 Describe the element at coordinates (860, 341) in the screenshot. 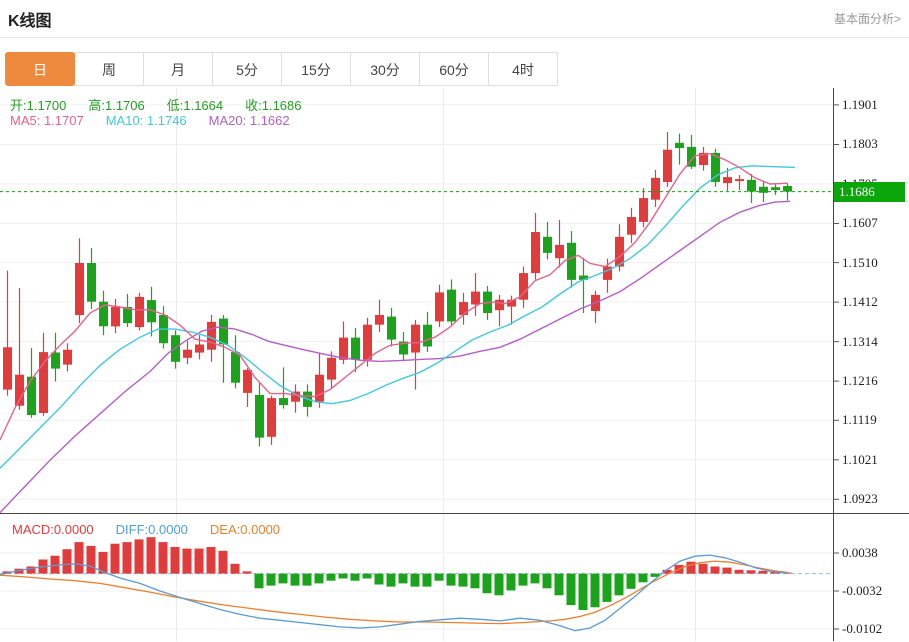

I see `price-axis-label: 1.1314` at that location.